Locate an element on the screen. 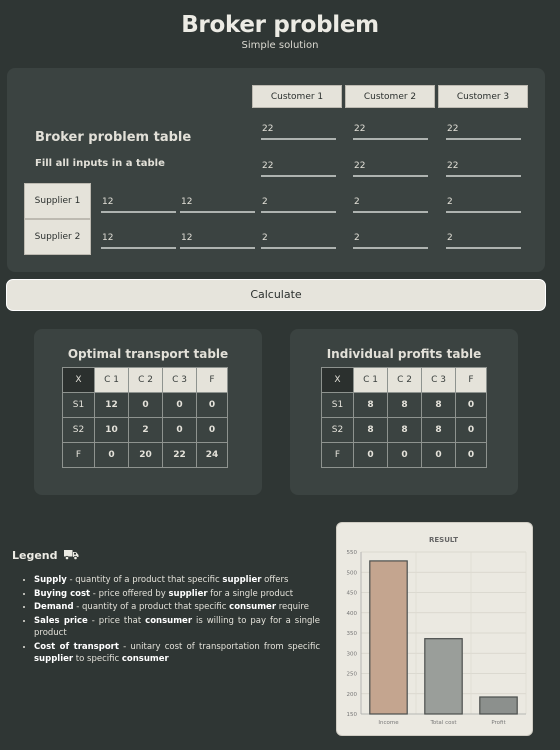 This screenshot has height=750, width=560. profits-header-c1: C 1 is located at coordinates (370, 380).